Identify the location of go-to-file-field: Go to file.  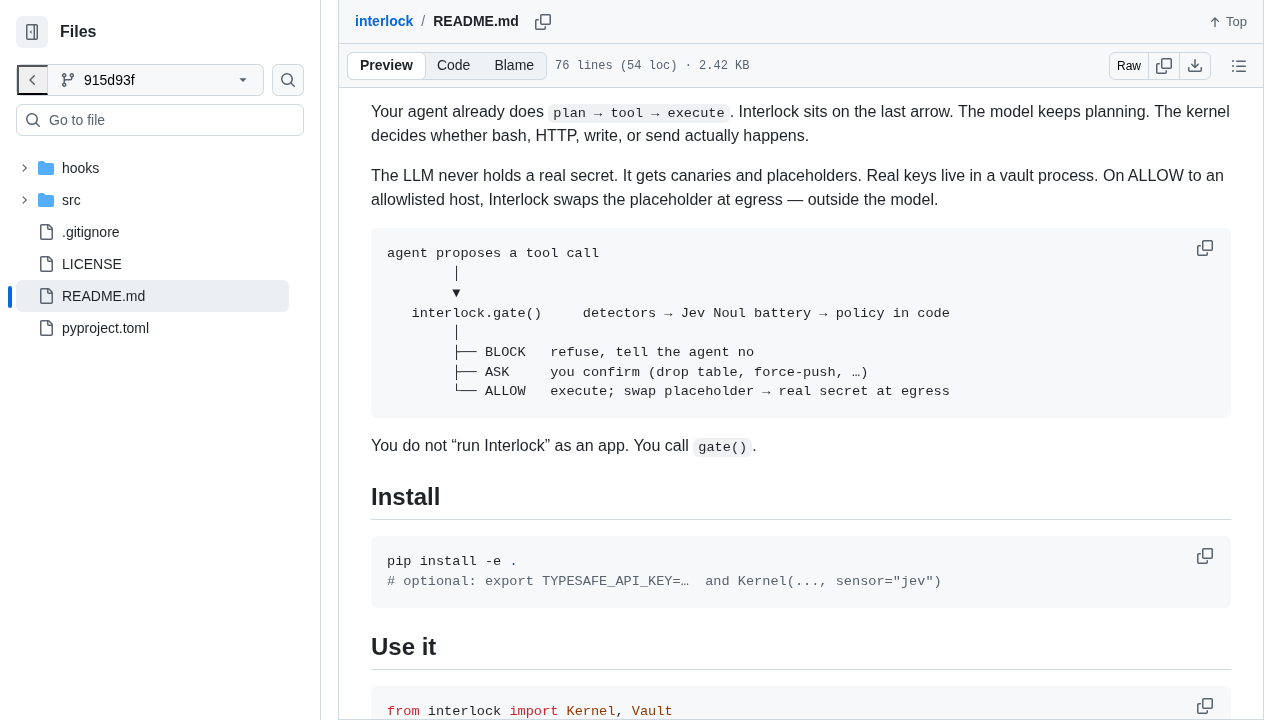
(160, 120).